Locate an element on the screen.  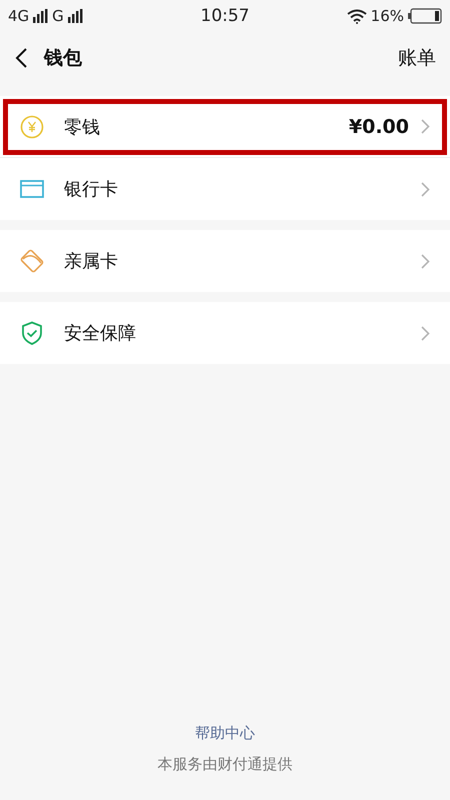
wallet-row: 零钱 ¥0.00 is located at coordinates (225, 127).